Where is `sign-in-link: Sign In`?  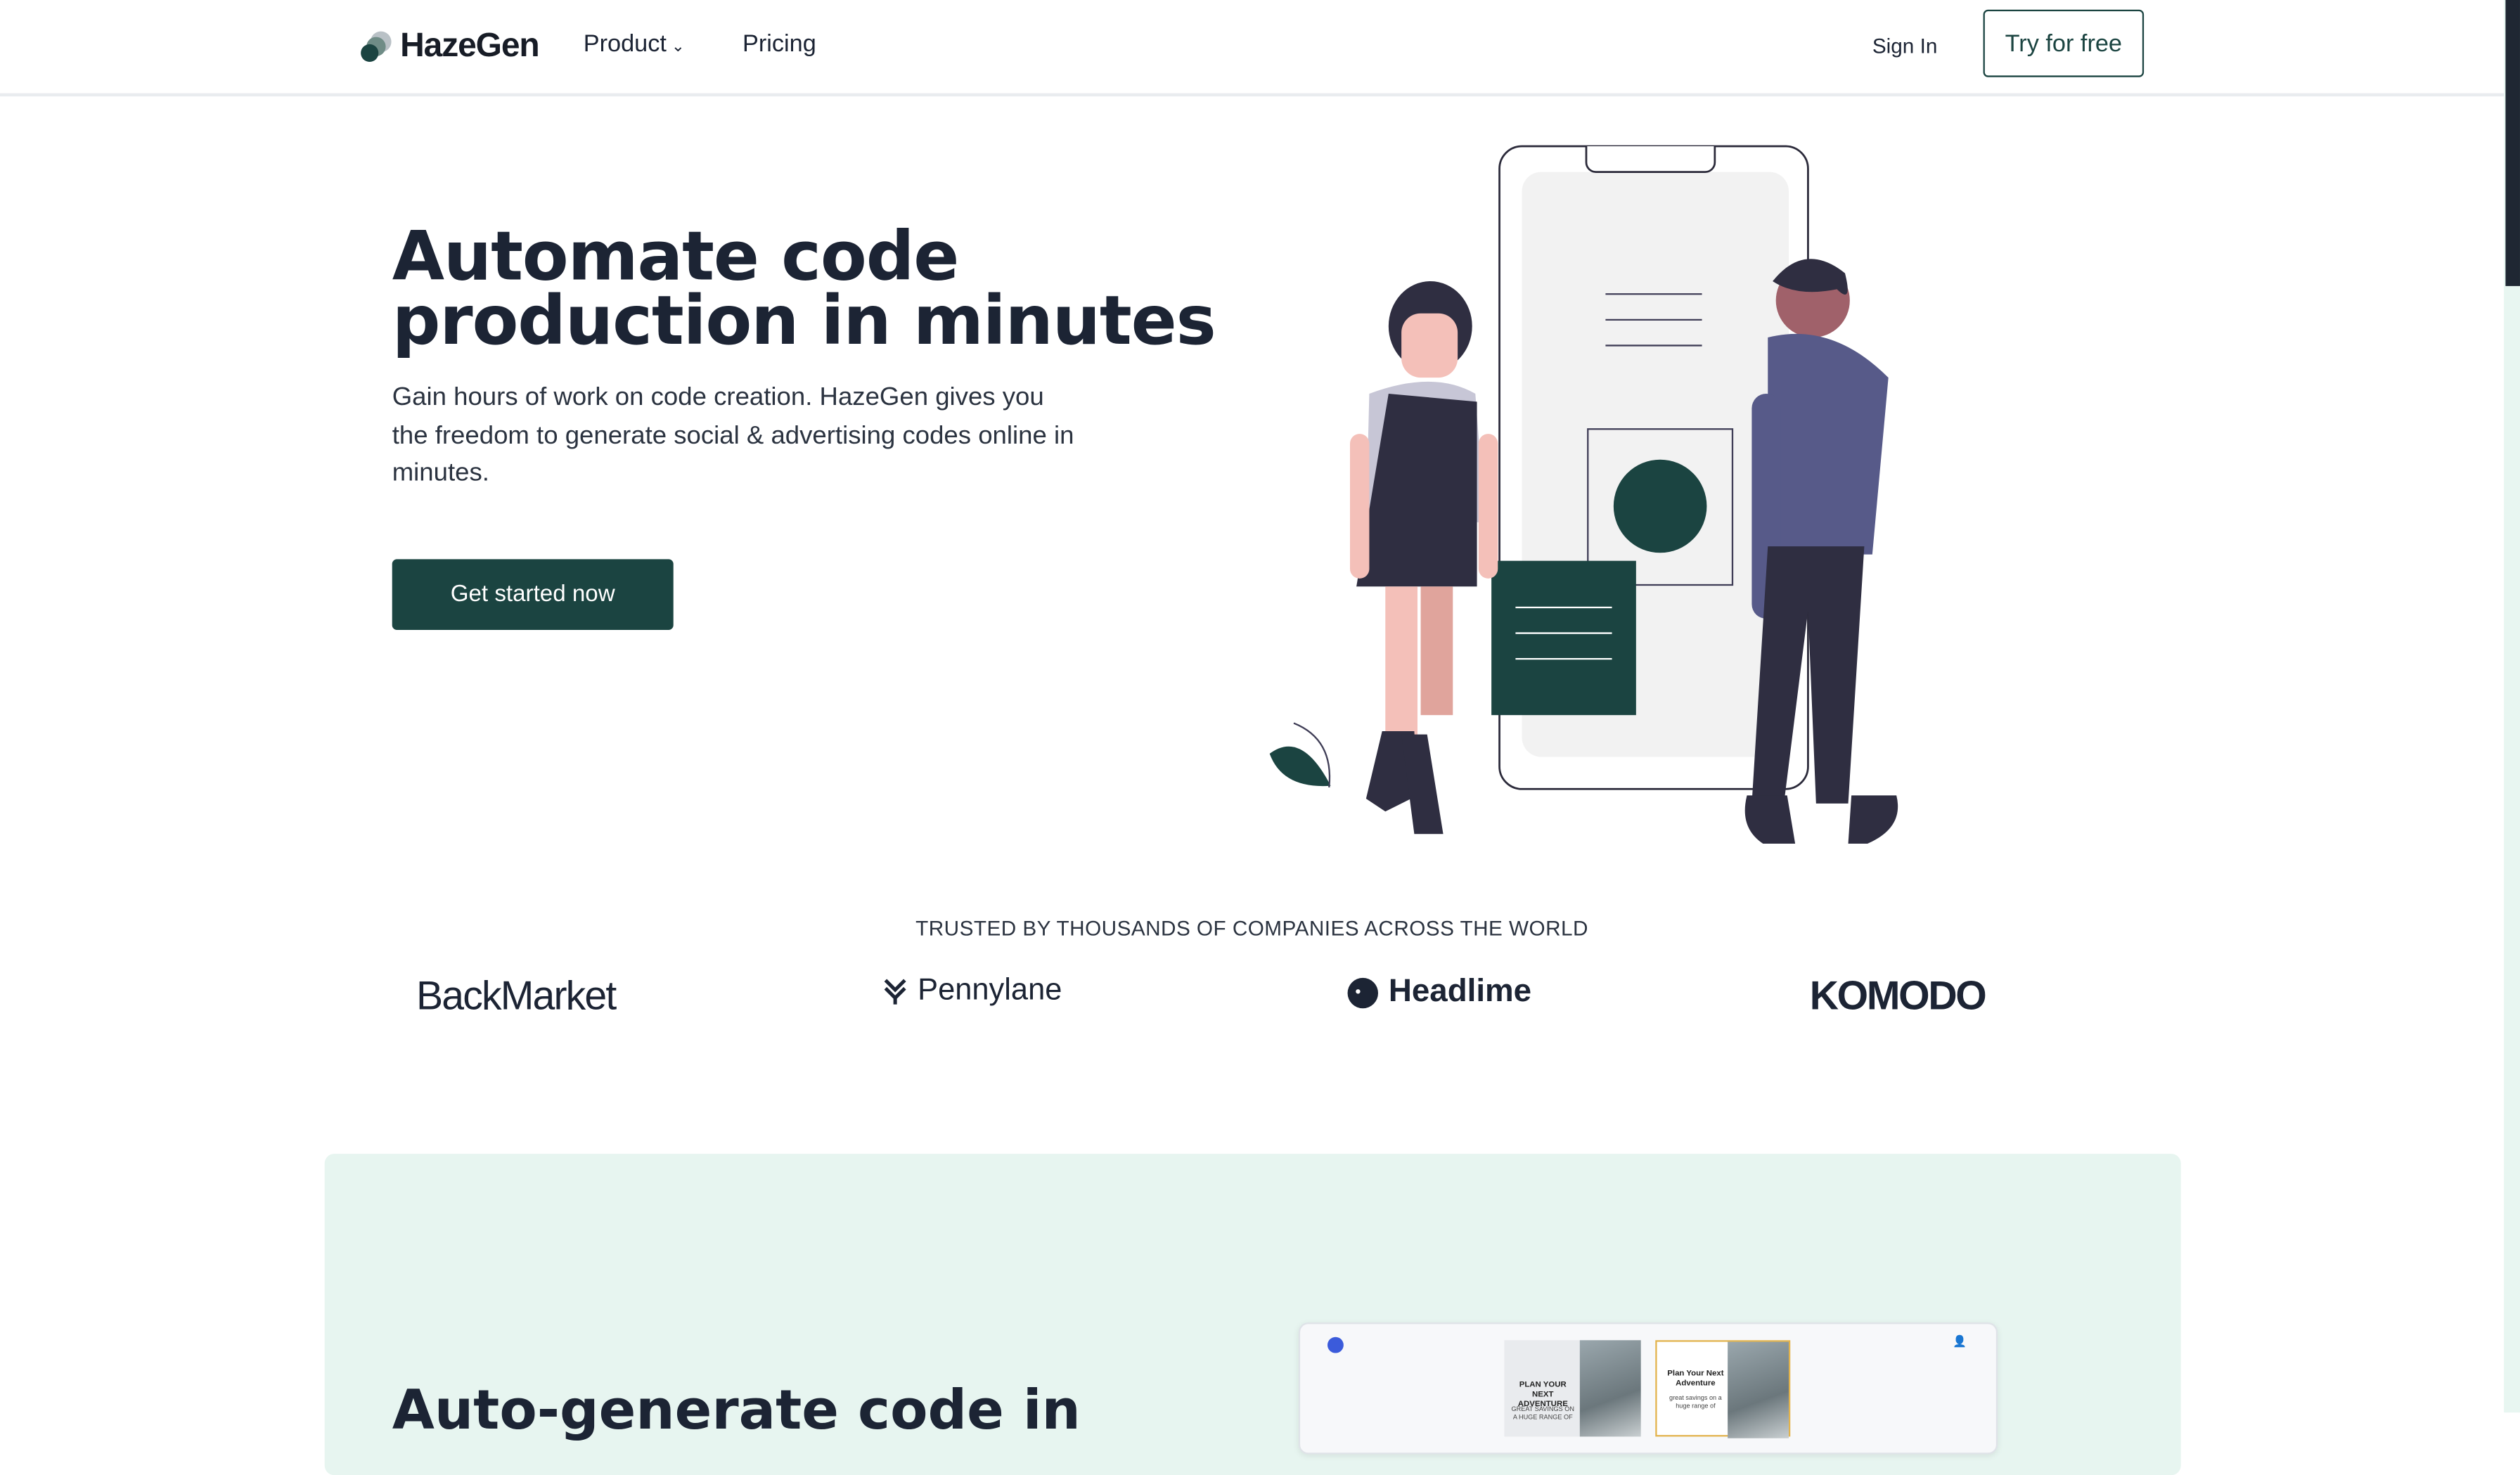 sign-in-link: Sign In is located at coordinates (1905, 46).